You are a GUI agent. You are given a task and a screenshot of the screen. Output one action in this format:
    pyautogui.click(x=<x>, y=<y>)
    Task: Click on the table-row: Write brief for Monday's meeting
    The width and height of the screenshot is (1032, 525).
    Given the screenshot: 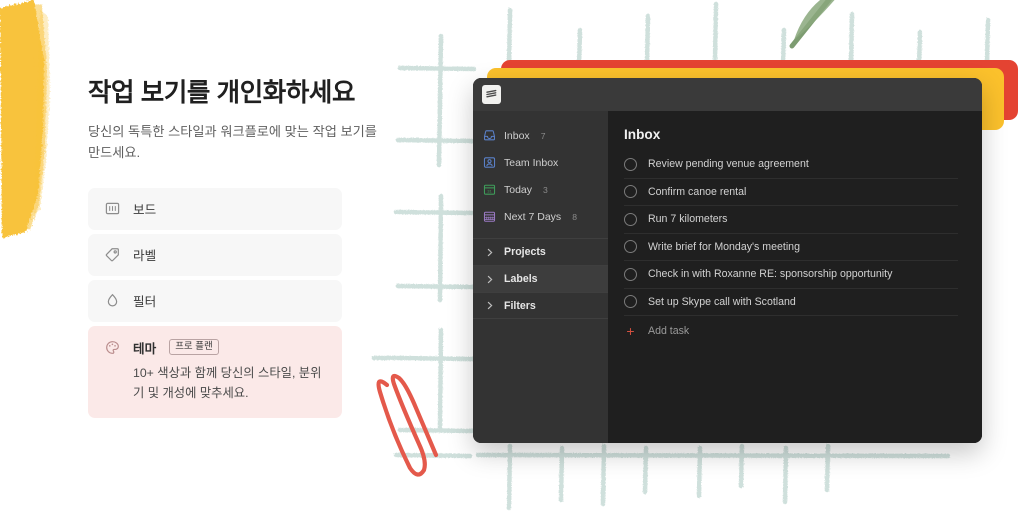 What is the action you would take?
    pyautogui.click(x=791, y=247)
    